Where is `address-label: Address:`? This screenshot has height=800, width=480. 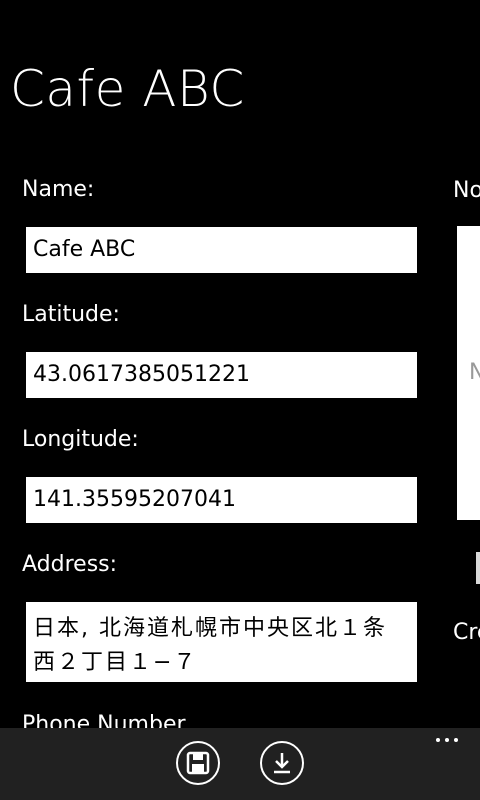 address-label: Address: is located at coordinates (70, 564).